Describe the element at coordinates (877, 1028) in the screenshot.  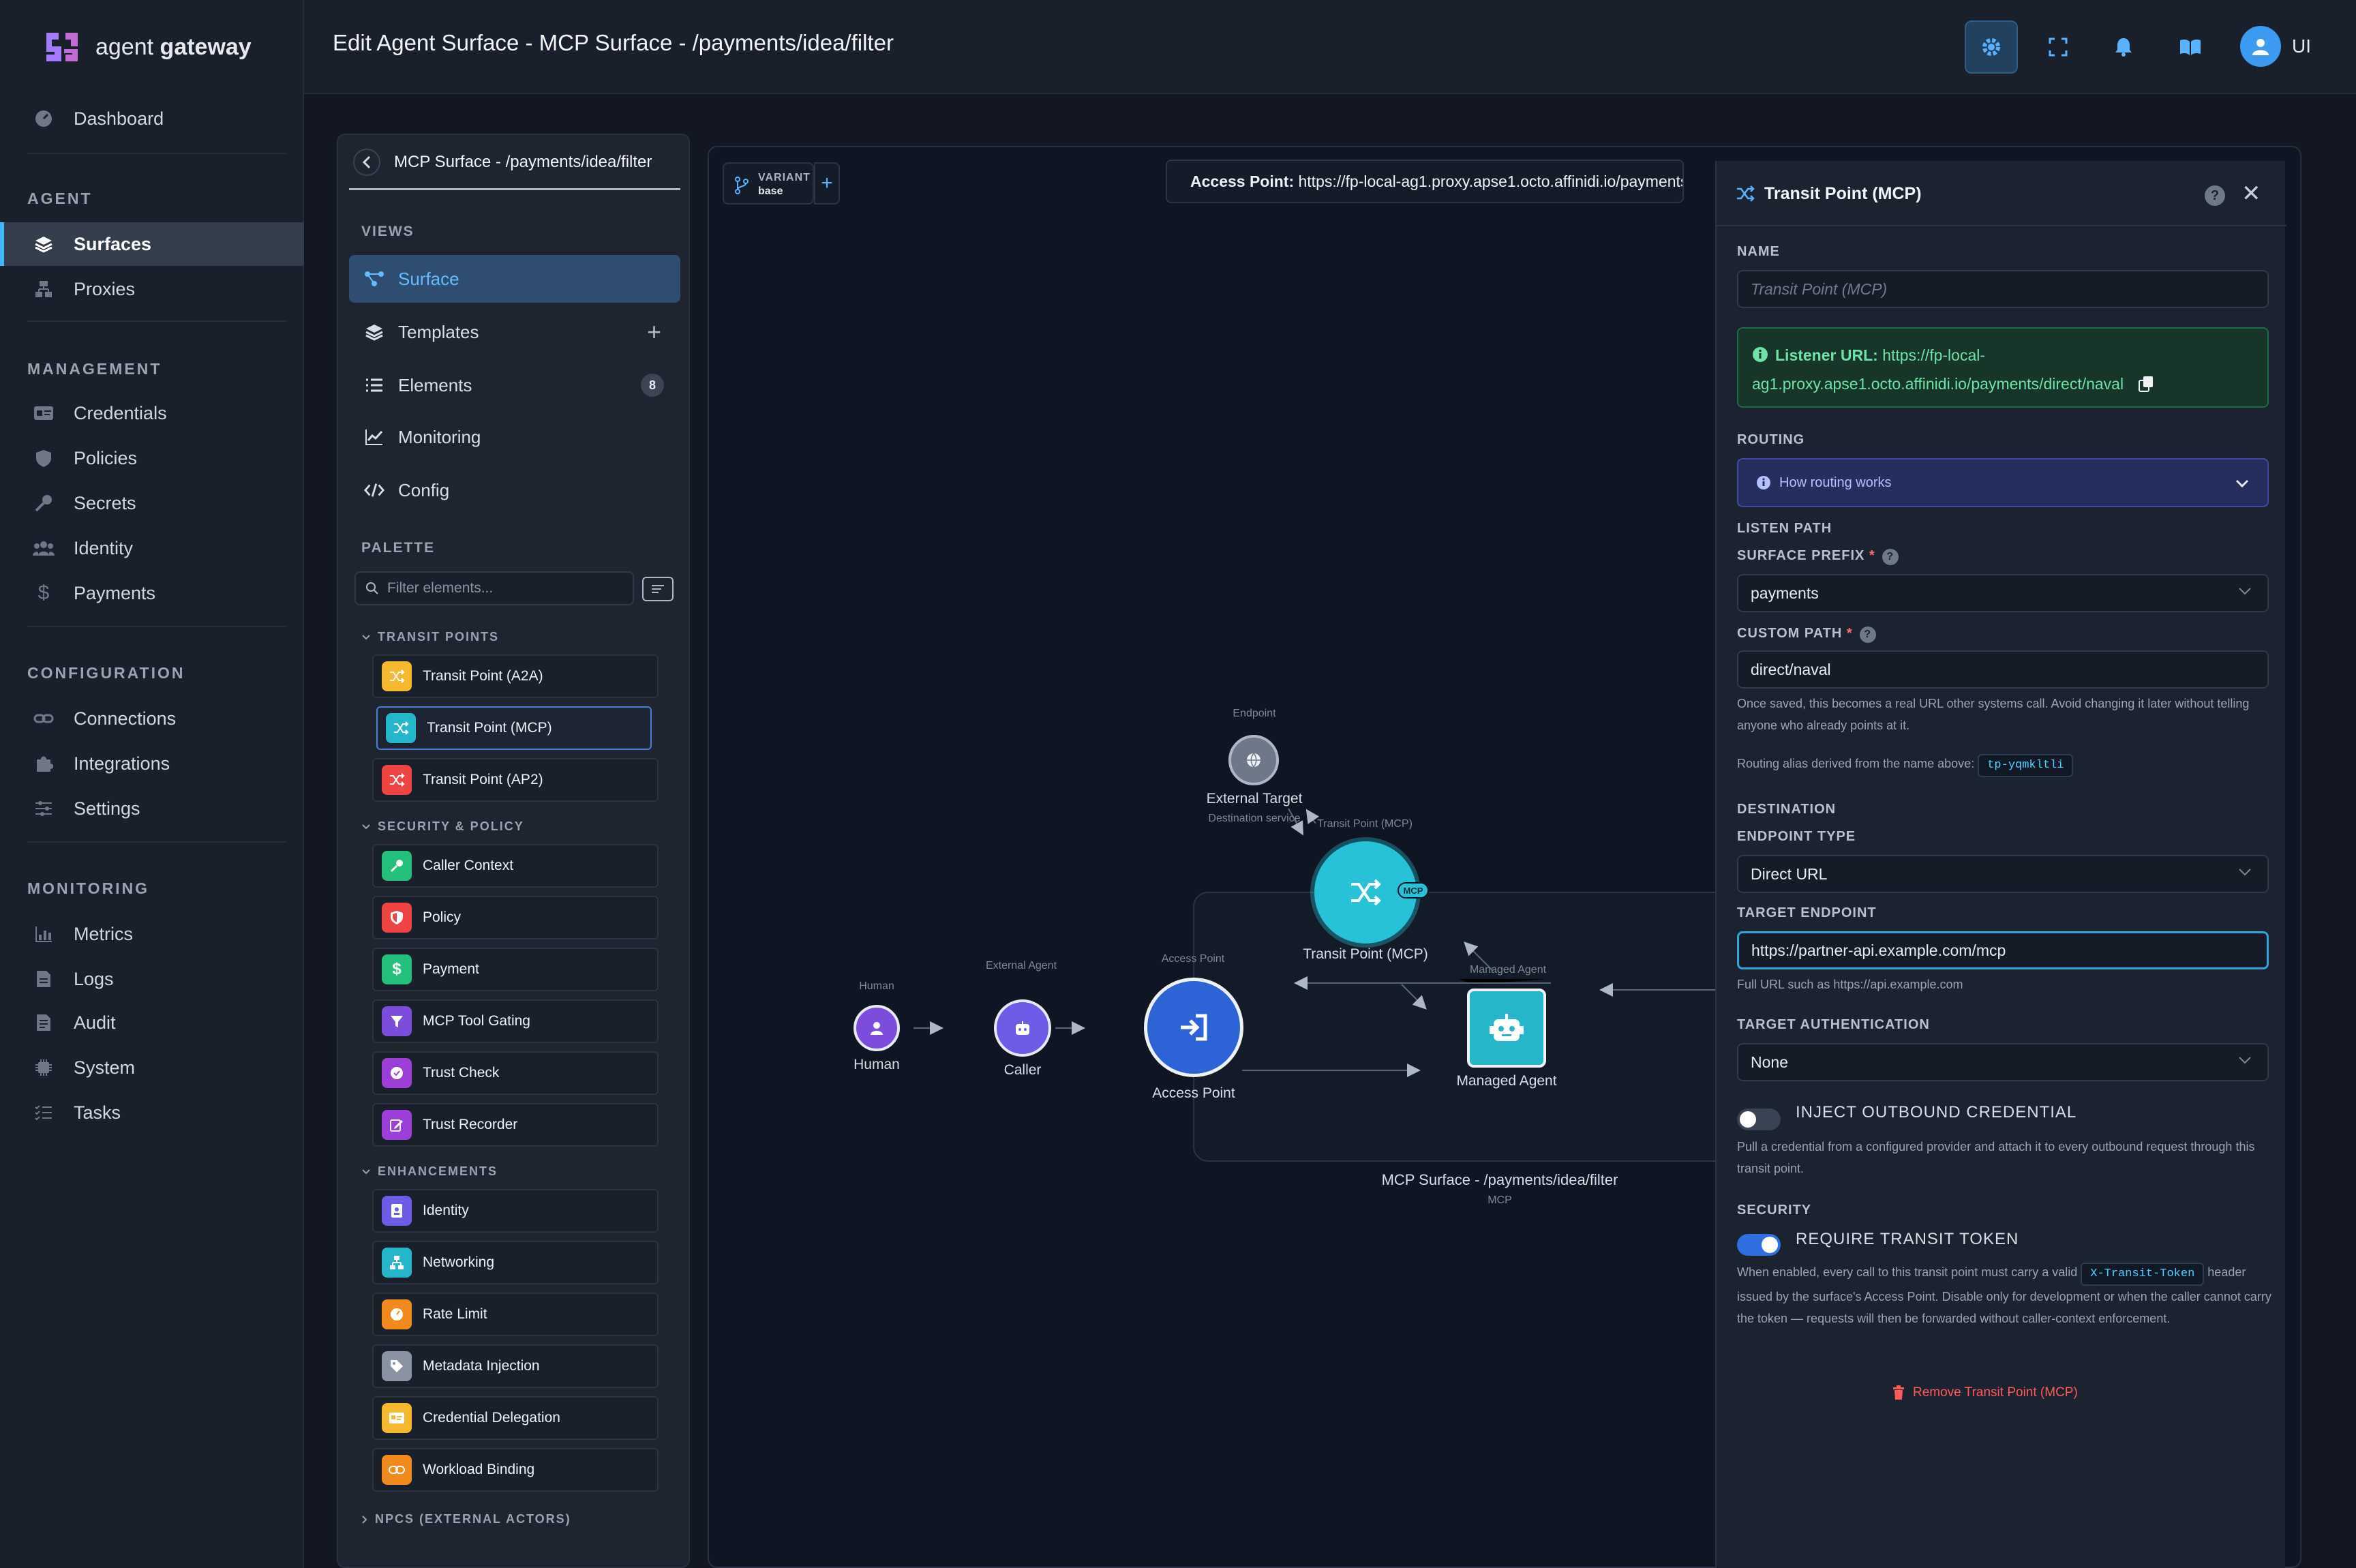
I see `human-node` at that location.